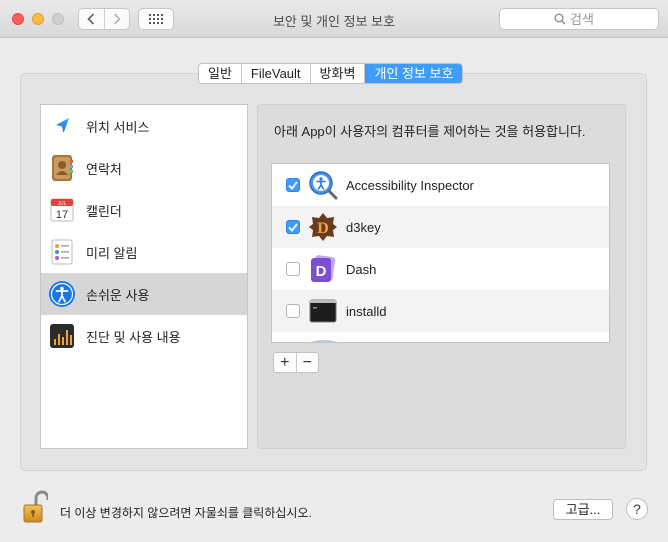 This screenshot has height=542, width=668. I want to click on sidebar-item-calendar: JUL 17 캘린더, so click(144, 210).